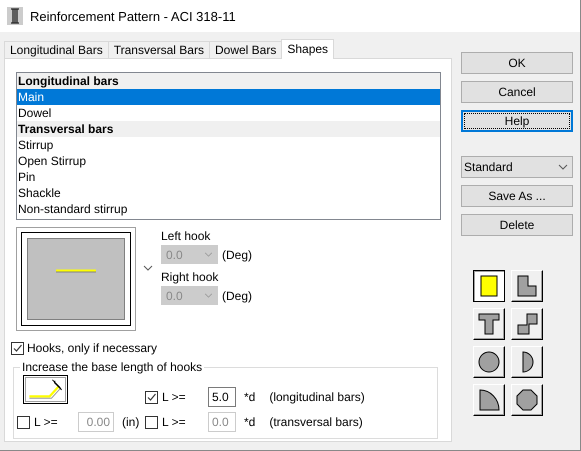  What do you see at coordinates (190, 278) in the screenshot?
I see `hook-label: Right hook` at bounding box center [190, 278].